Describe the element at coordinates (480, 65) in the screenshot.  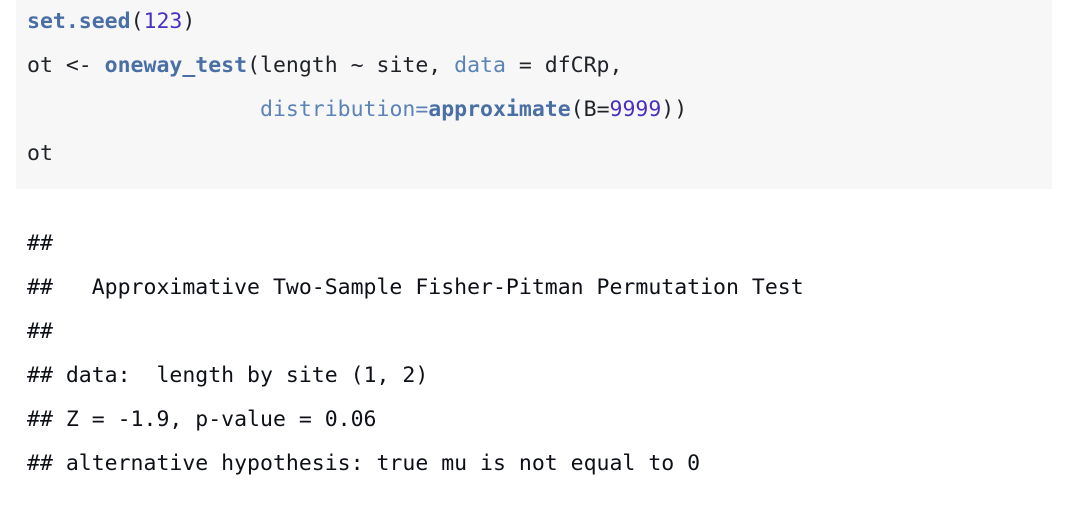
I see `code-token-arg: data` at that location.